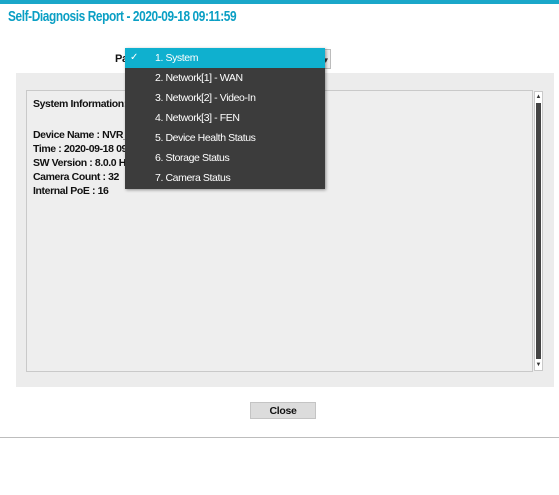 The height and width of the screenshot is (495, 559). I want to click on scroll-down-icon: ▼, so click(538, 365).